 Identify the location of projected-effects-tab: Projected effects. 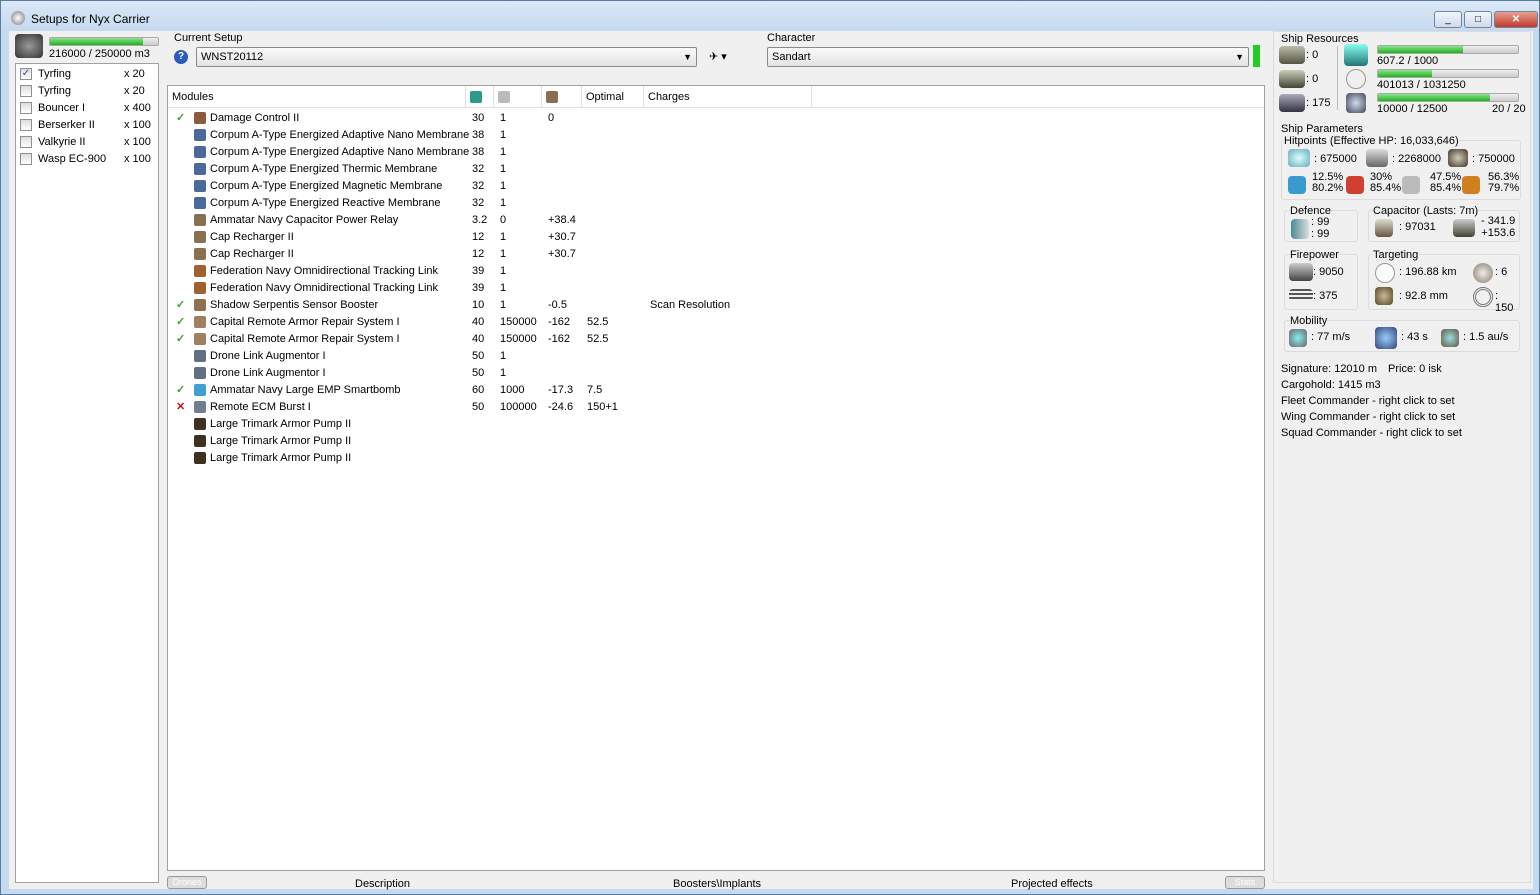
(1052, 884).